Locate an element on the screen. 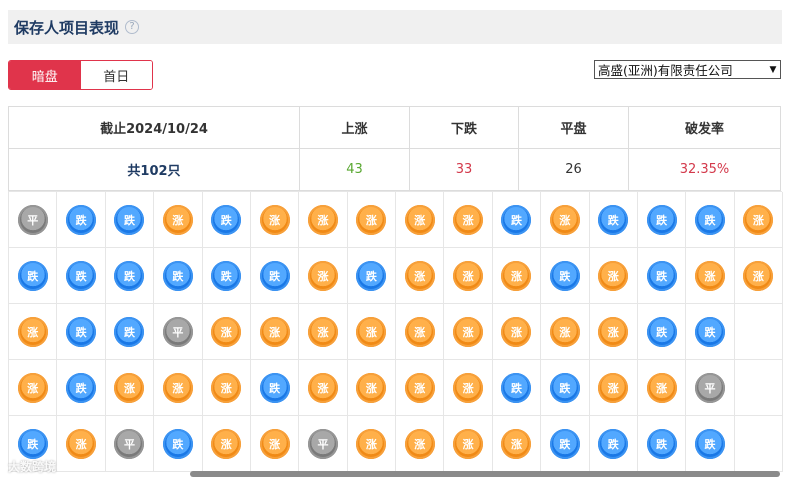  flat-header: 平盘 is located at coordinates (573, 127).